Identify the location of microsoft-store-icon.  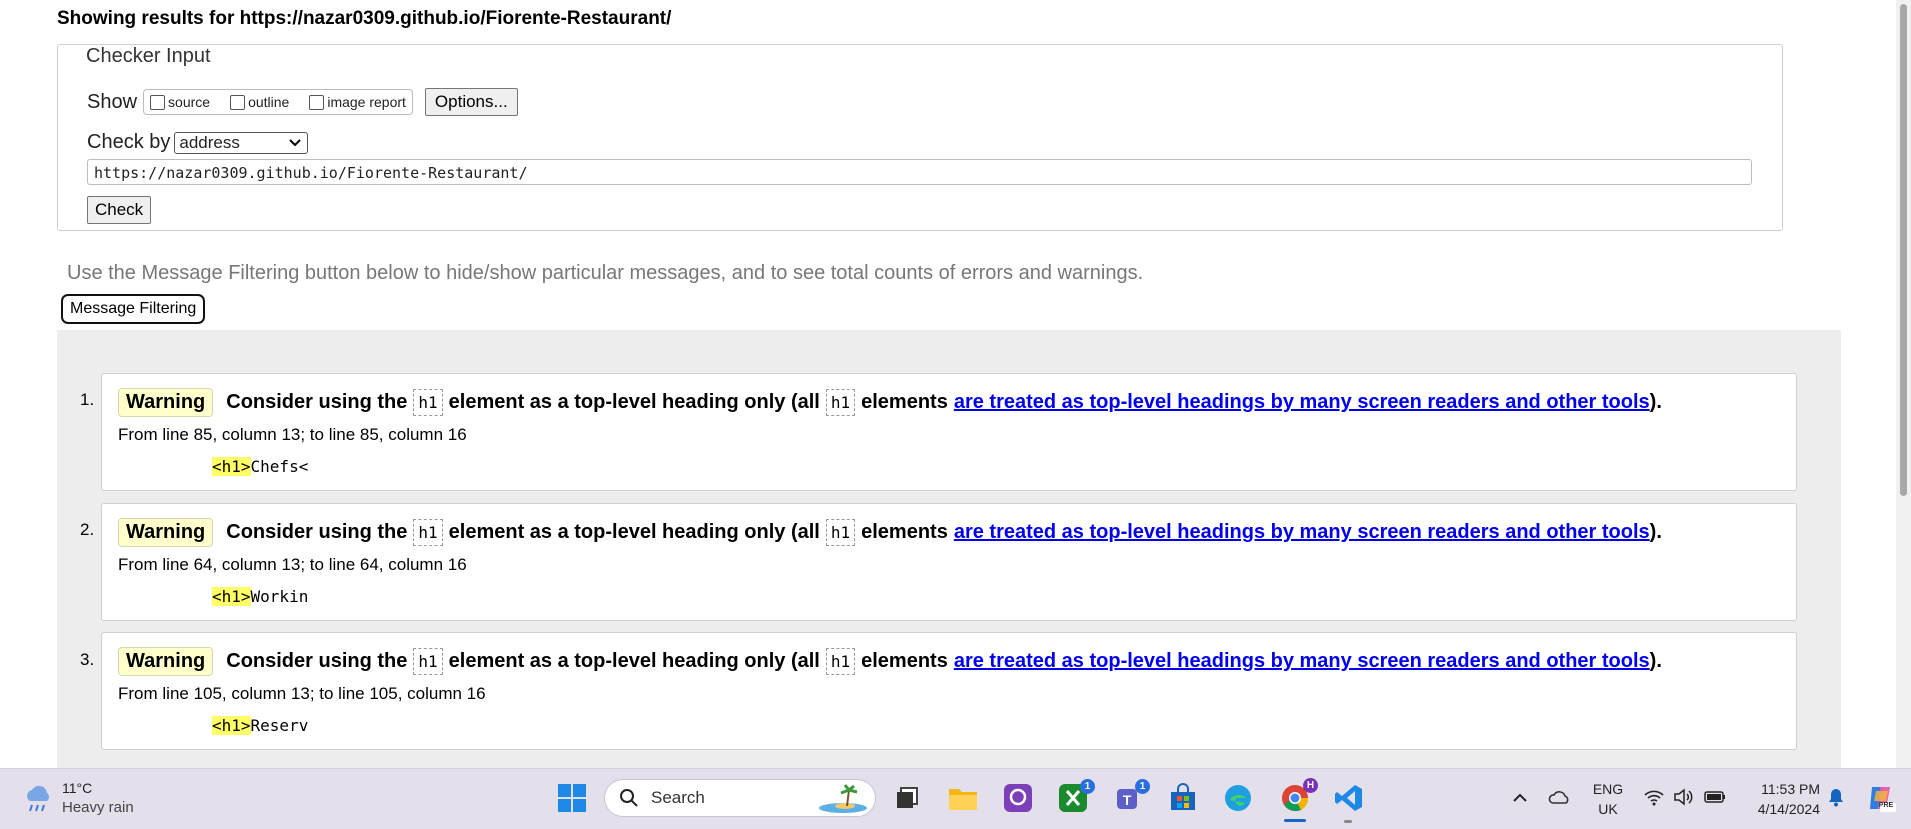
(1183, 796).